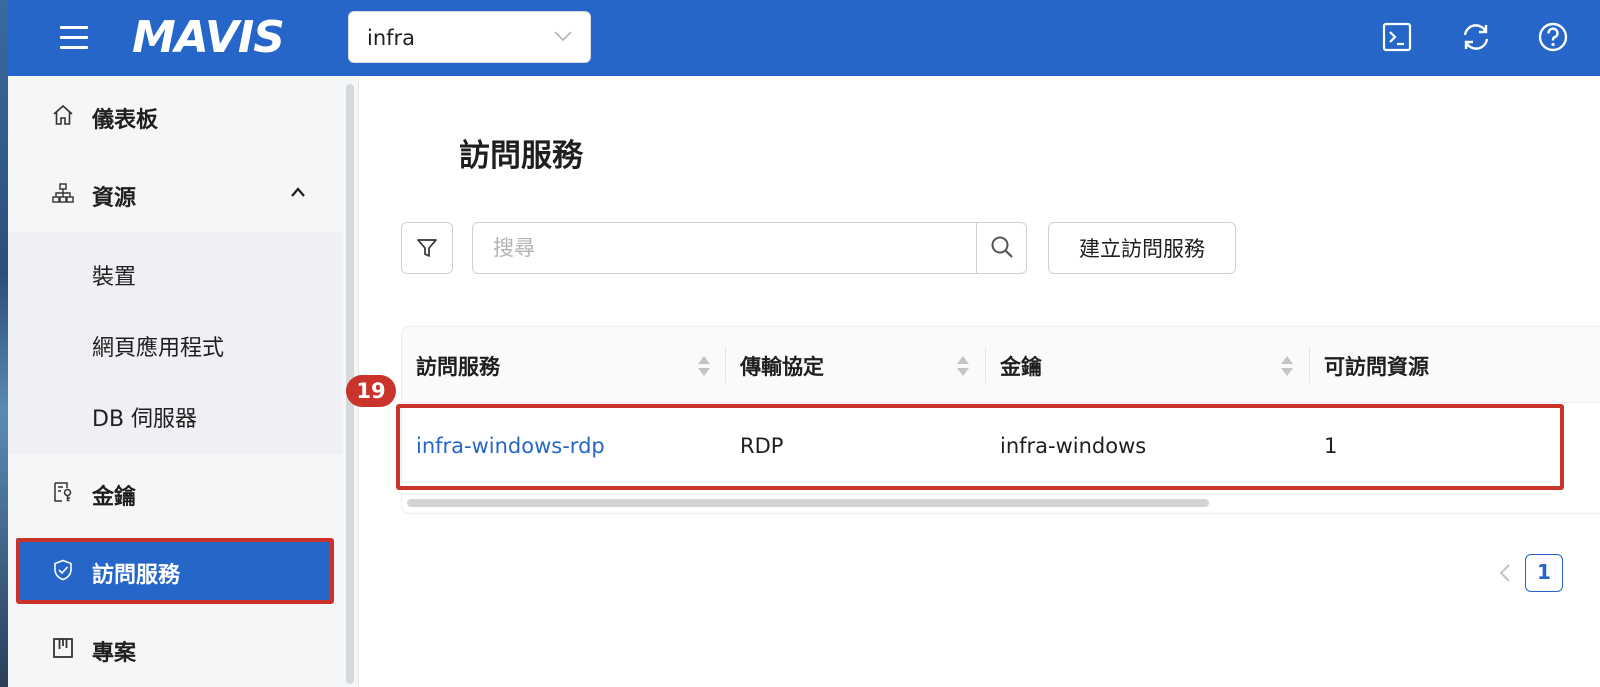 Image resolution: width=1600 pixels, height=687 pixels. What do you see at coordinates (114, 198) in the screenshot?
I see `sidebar-item-label: 資源` at bounding box center [114, 198].